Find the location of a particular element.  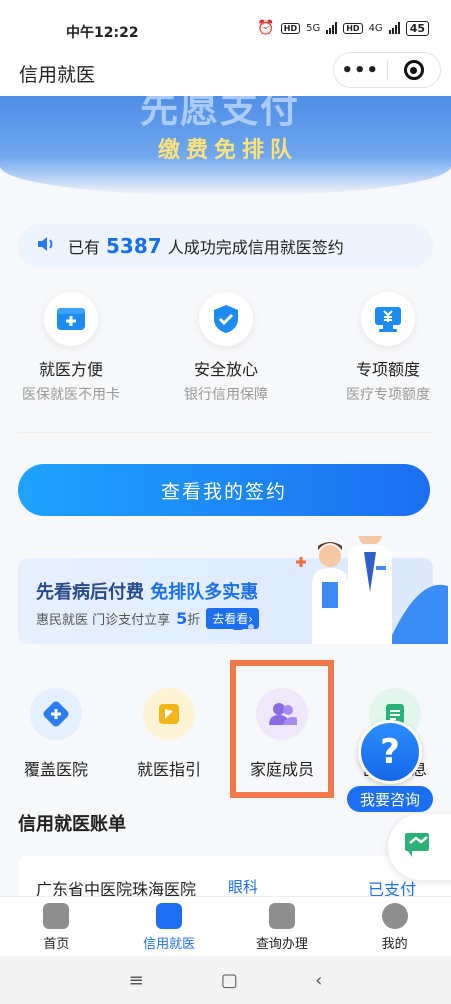

message-board-icon is located at coordinates (418, 847).